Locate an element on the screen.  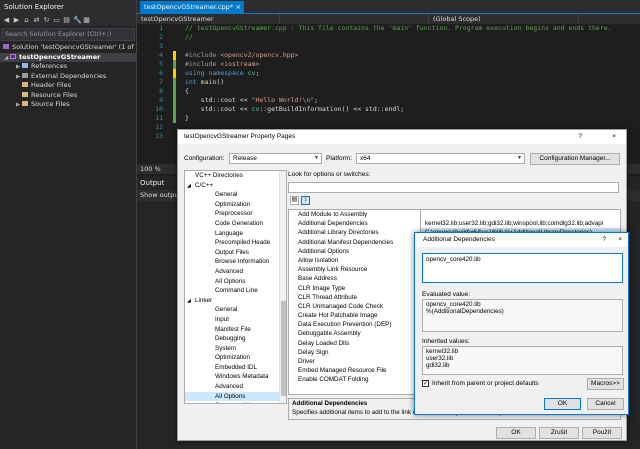
tree-item: Manifest File is located at coordinates (235, 330).